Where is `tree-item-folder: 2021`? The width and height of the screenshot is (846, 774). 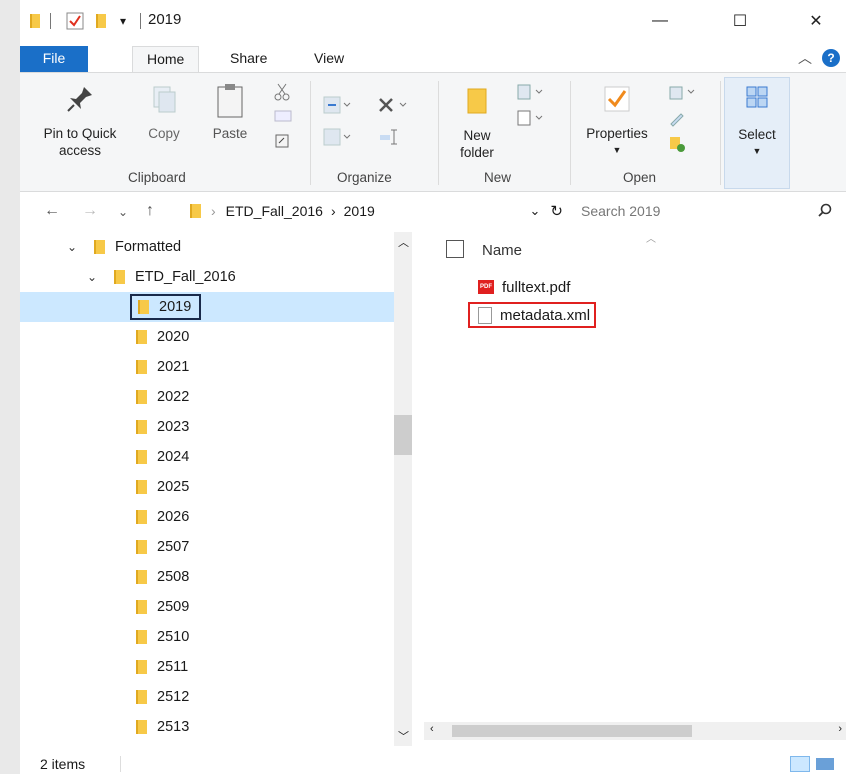
tree-item-folder: 2021 is located at coordinates (216, 367).